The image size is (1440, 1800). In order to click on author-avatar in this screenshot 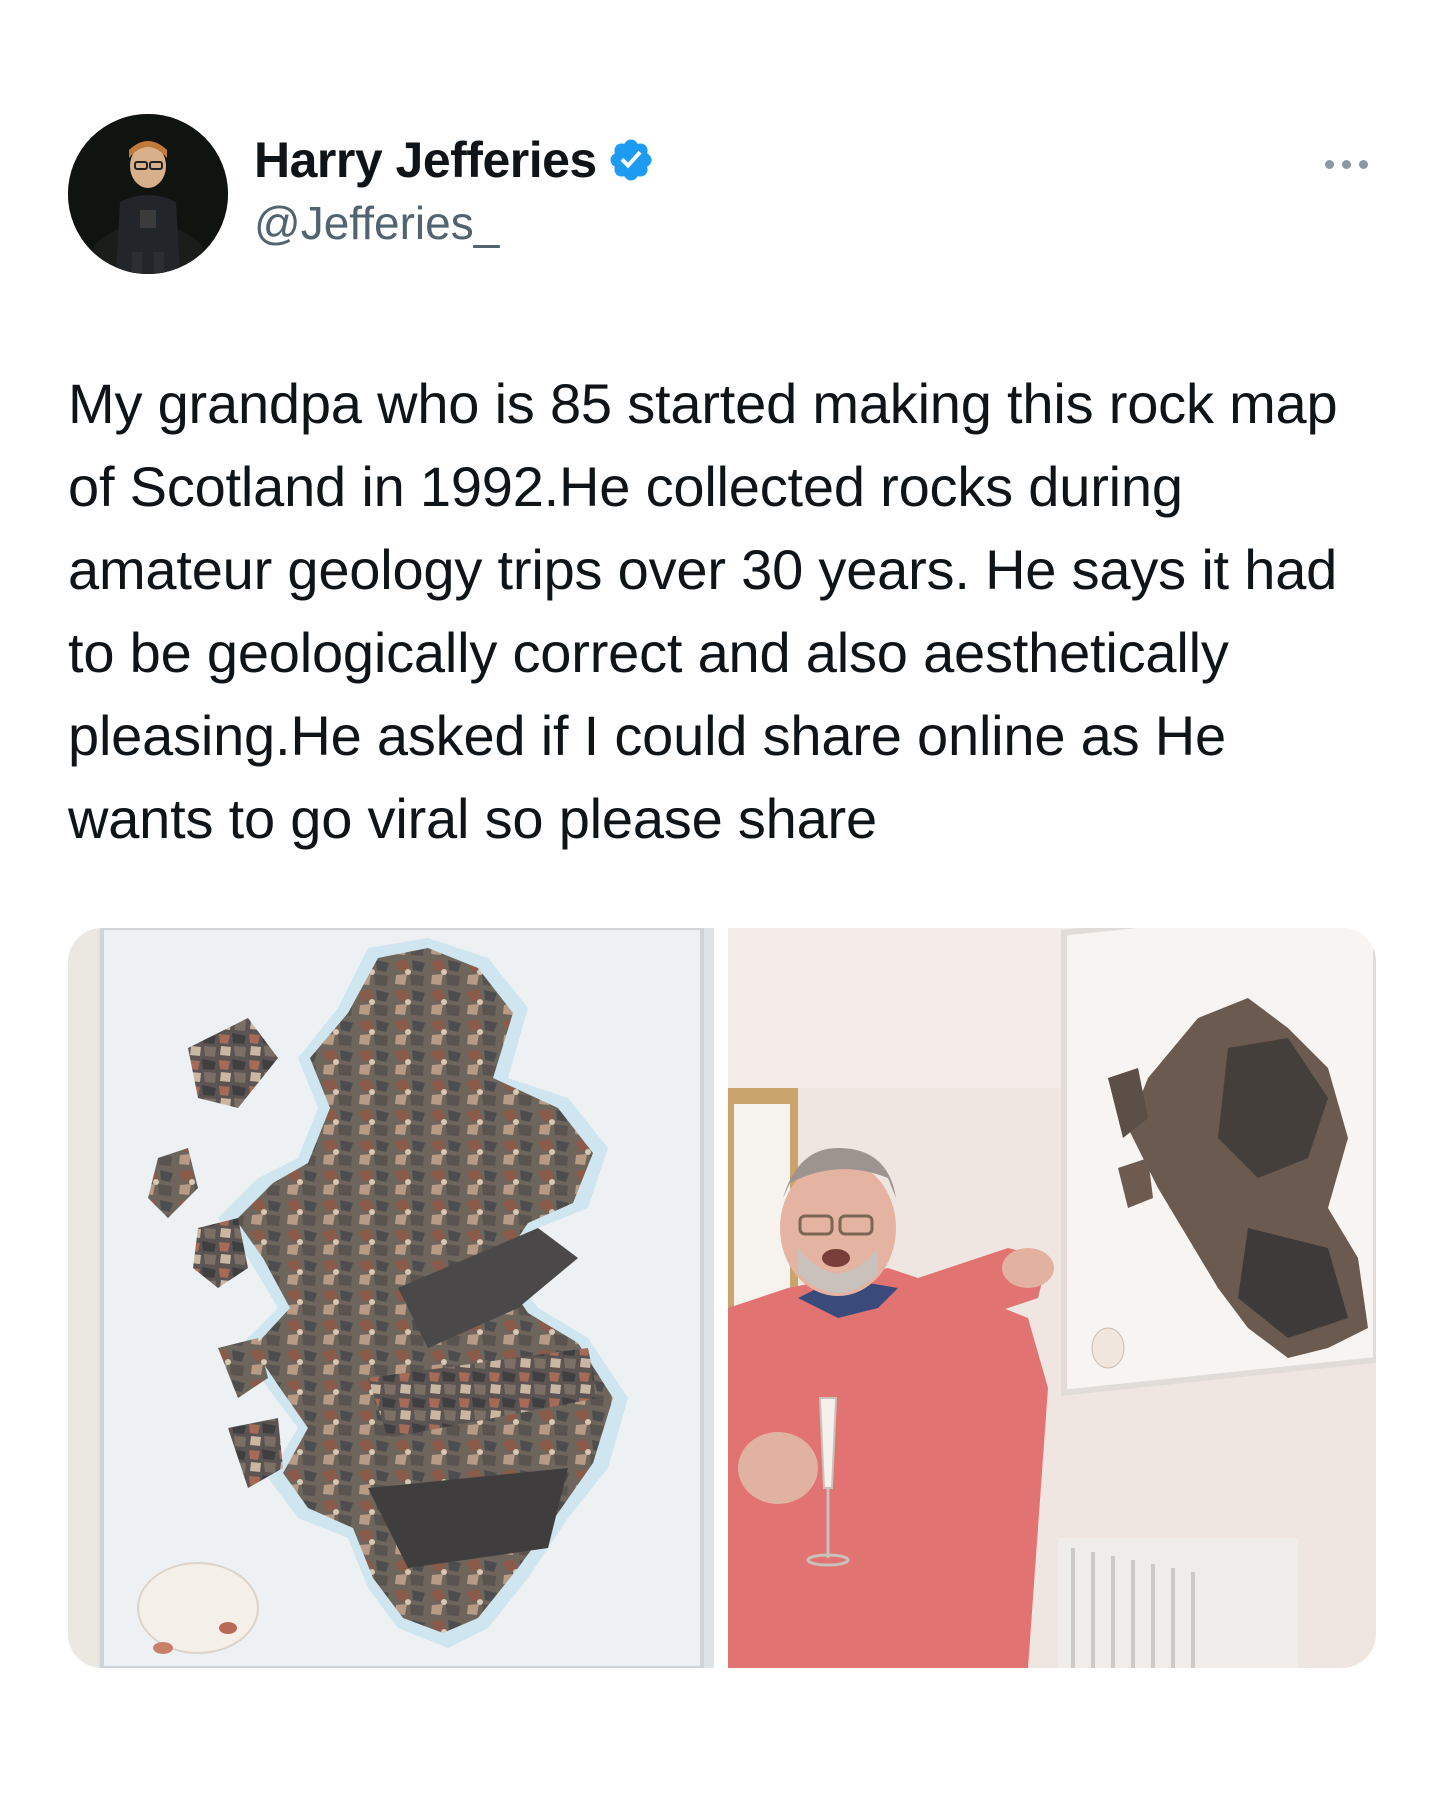, I will do `click(148, 194)`.